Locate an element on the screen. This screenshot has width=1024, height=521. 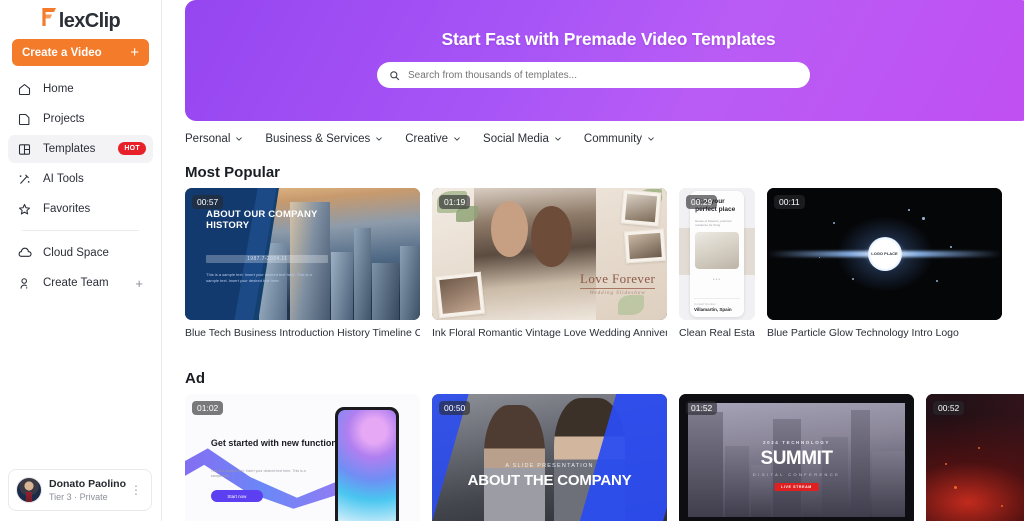
sidebar-item-cloud-space: Cloud Space is located at coordinates (80, 253).